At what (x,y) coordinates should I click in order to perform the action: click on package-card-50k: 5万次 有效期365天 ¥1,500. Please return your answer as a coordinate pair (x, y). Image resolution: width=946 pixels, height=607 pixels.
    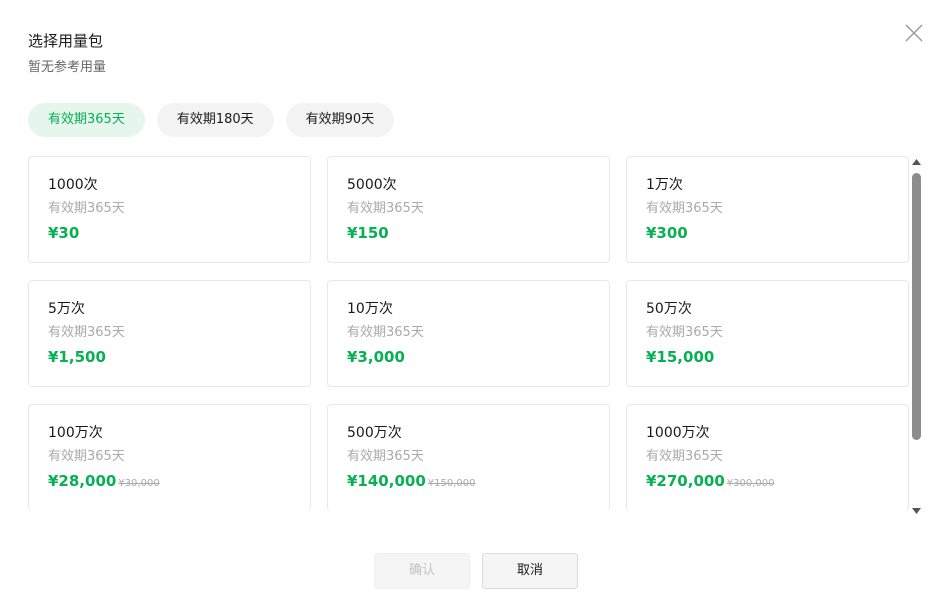
    Looking at the image, I should click on (169, 333).